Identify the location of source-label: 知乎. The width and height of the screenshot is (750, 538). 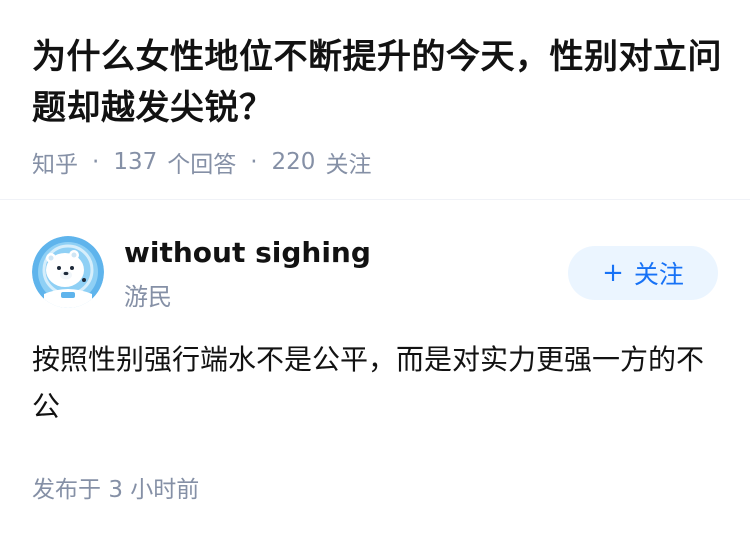
(55, 162).